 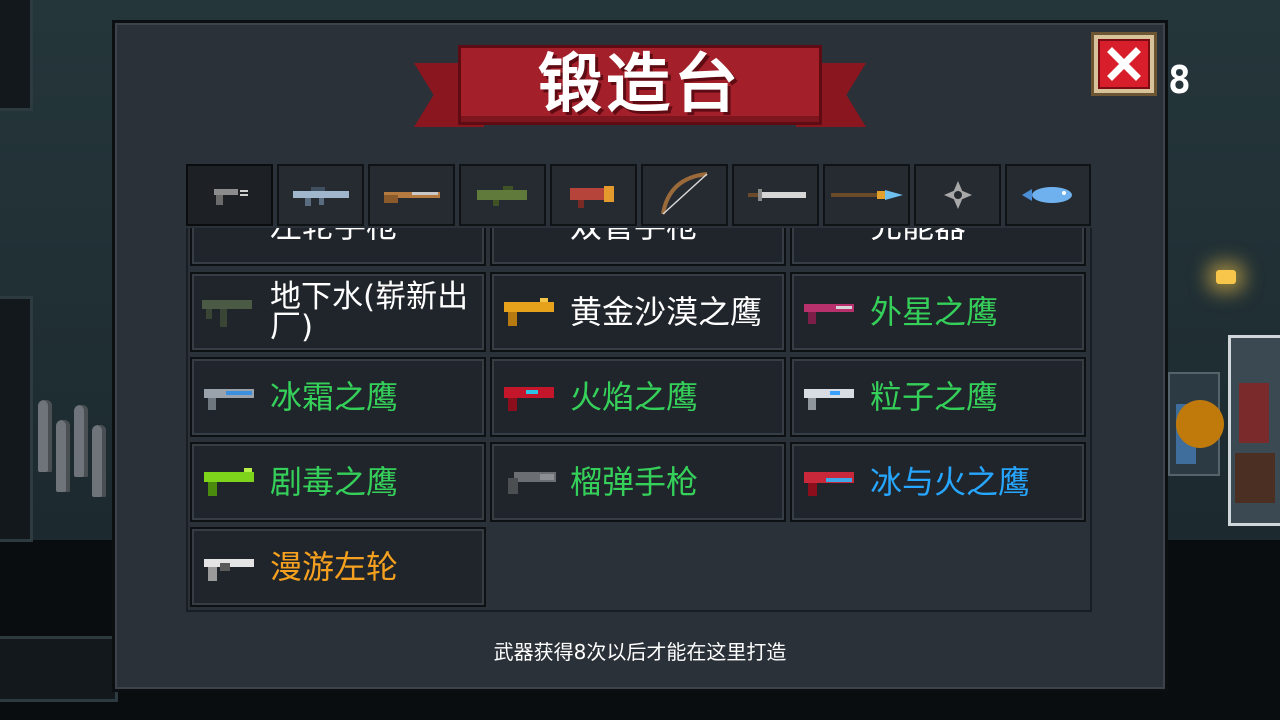 I want to click on bow-icon, so click(x=684, y=193).